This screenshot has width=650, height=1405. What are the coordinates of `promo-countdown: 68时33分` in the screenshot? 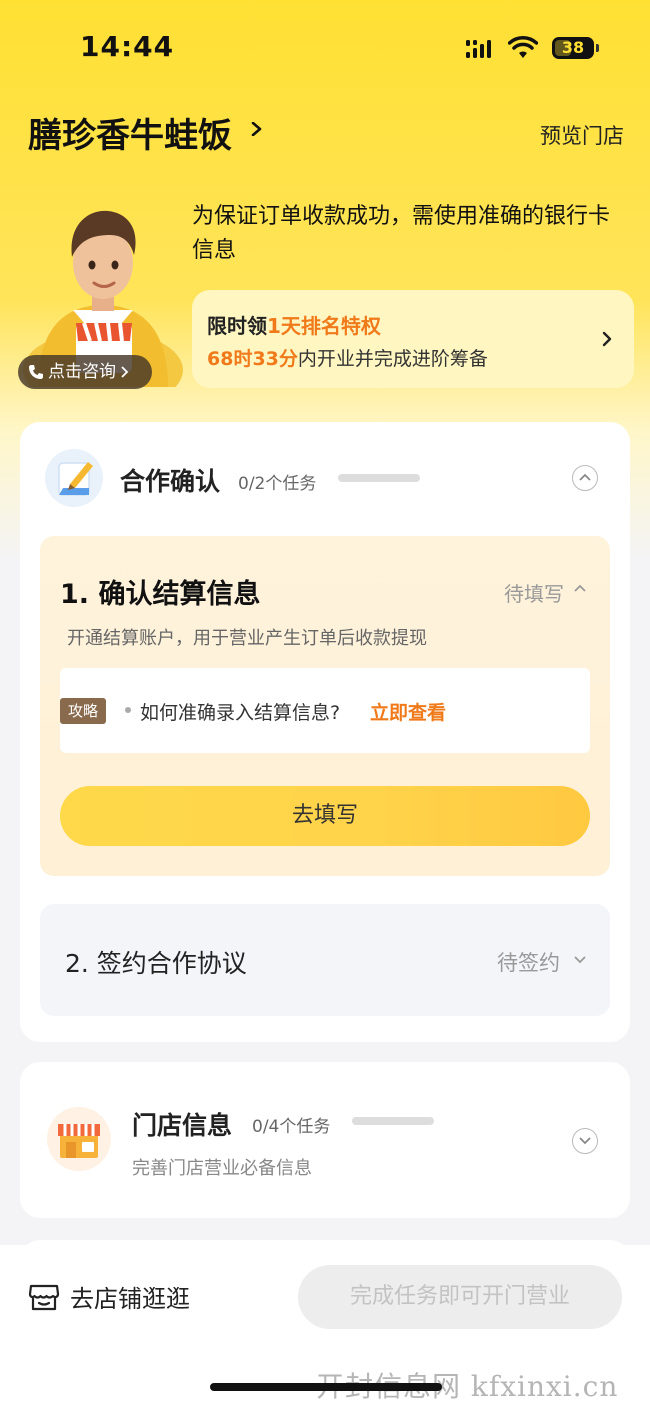 It's located at (252, 359).